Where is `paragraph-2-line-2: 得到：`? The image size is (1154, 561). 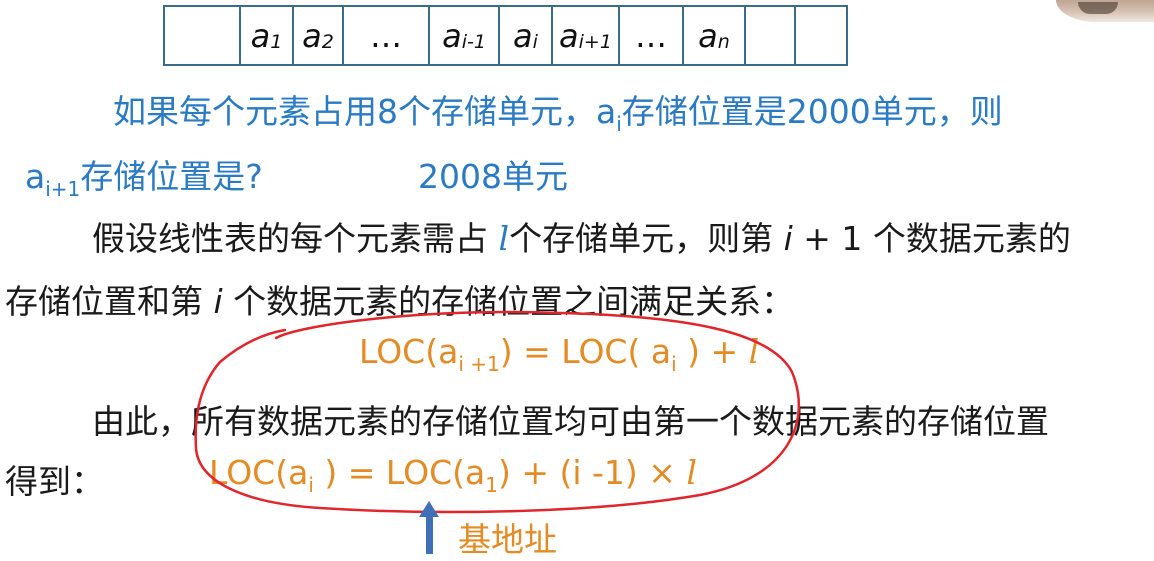
paragraph-2-line-2: 得到： is located at coordinates (54, 481).